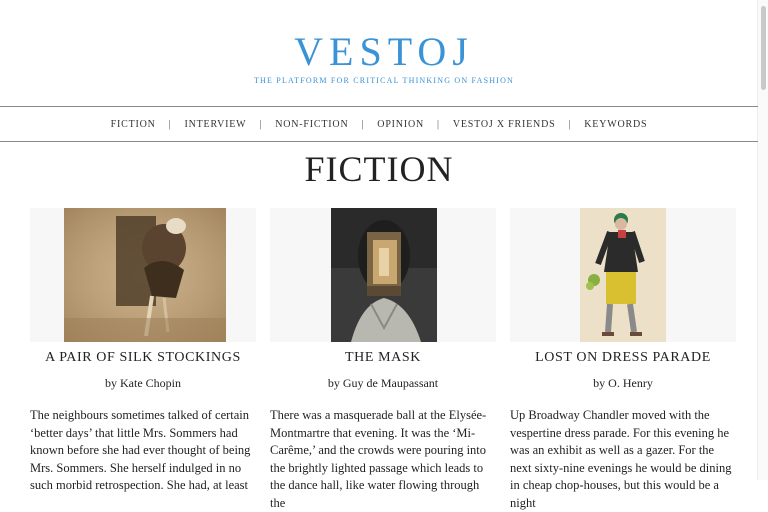  What do you see at coordinates (383, 383) in the screenshot?
I see `article-author: by Guy de Maupassant` at bounding box center [383, 383].